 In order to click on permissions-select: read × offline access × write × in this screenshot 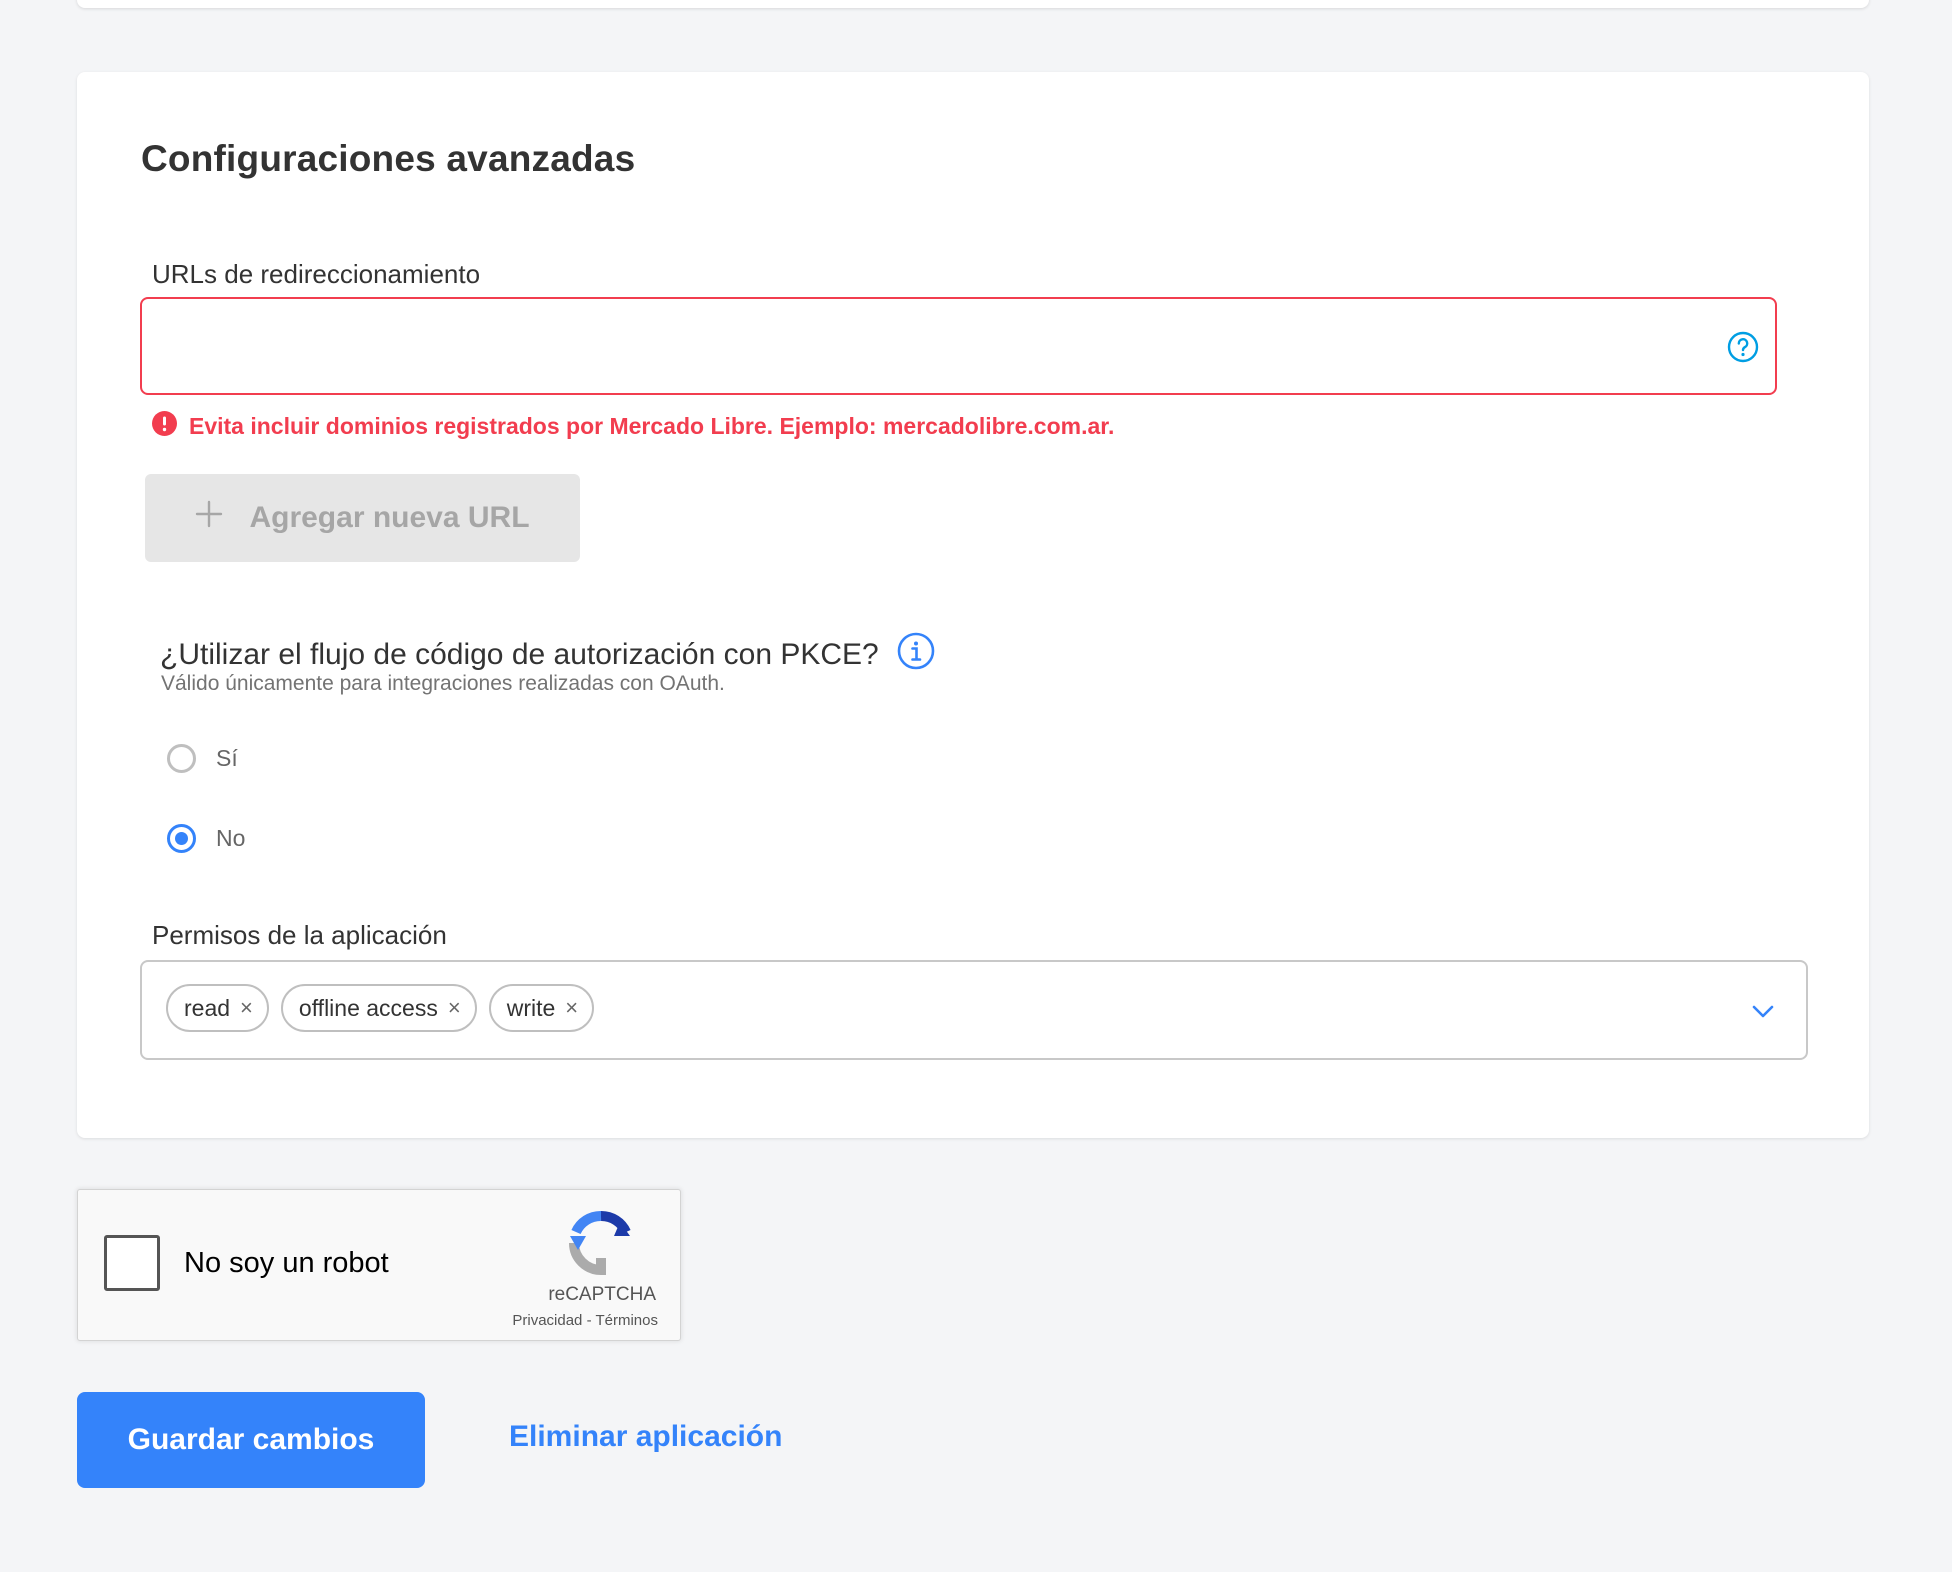, I will do `click(974, 1010)`.